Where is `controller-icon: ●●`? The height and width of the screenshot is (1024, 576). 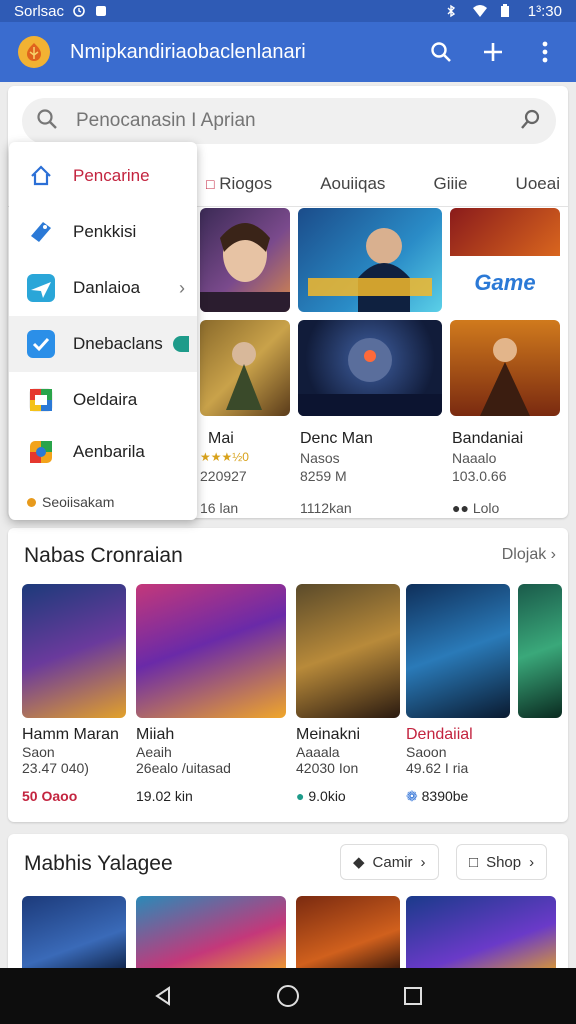
controller-icon: ●● is located at coordinates (460, 508).